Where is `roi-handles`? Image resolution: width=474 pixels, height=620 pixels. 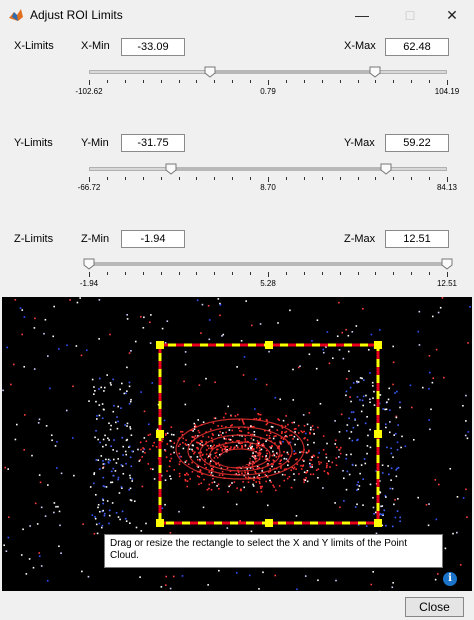 roi-handles is located at coordinates (269, 434).